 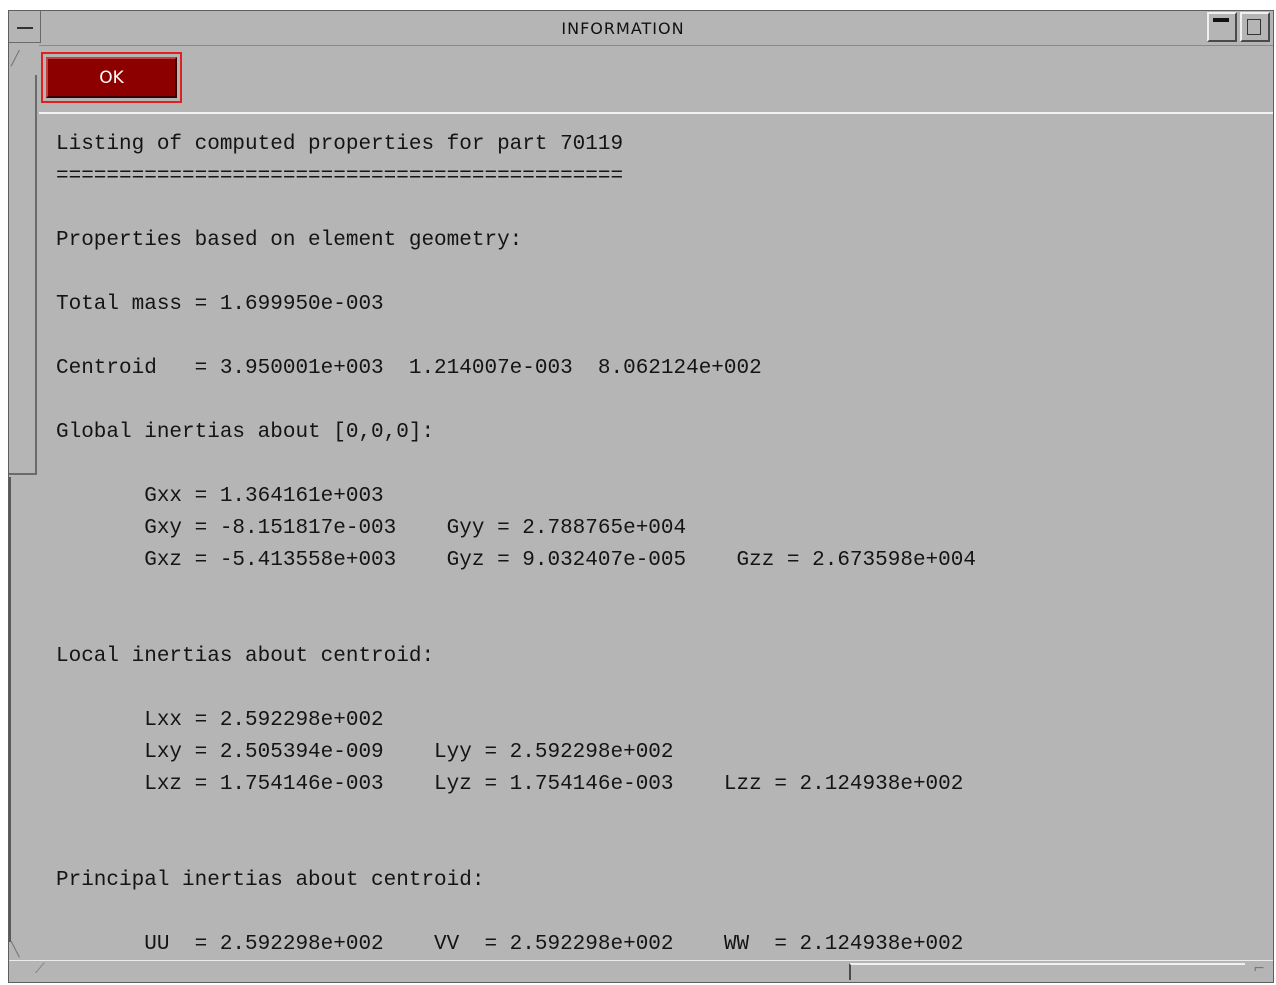 I want to click on menu-bar-icon, so click(x=25, y=28).